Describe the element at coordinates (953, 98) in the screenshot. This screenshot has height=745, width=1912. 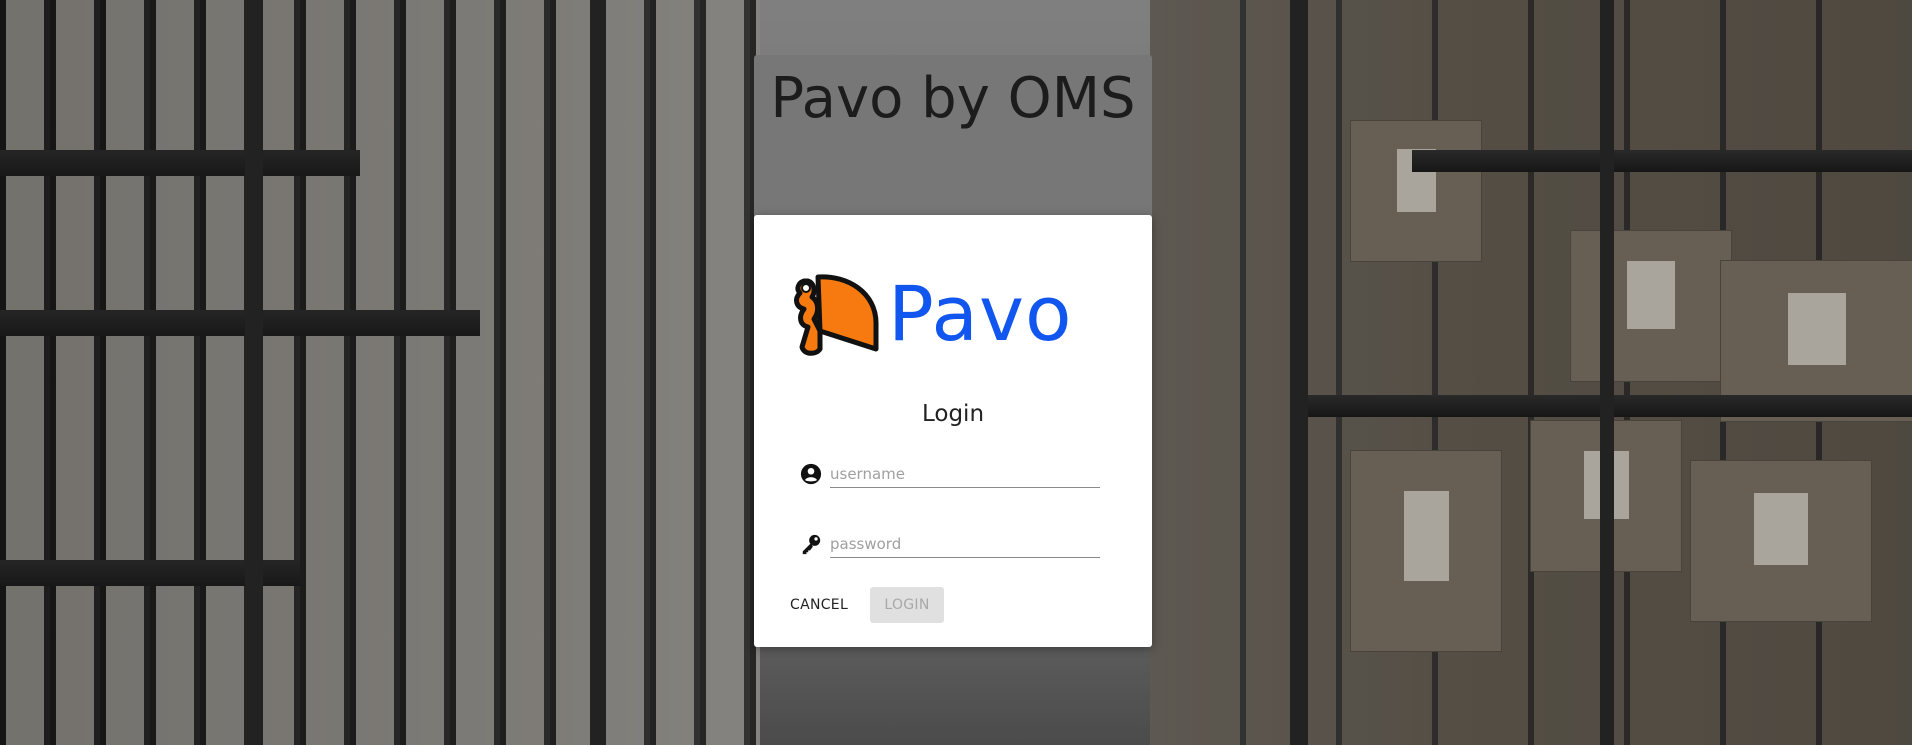
I see `app-title: Pavo by OMS` at that location.